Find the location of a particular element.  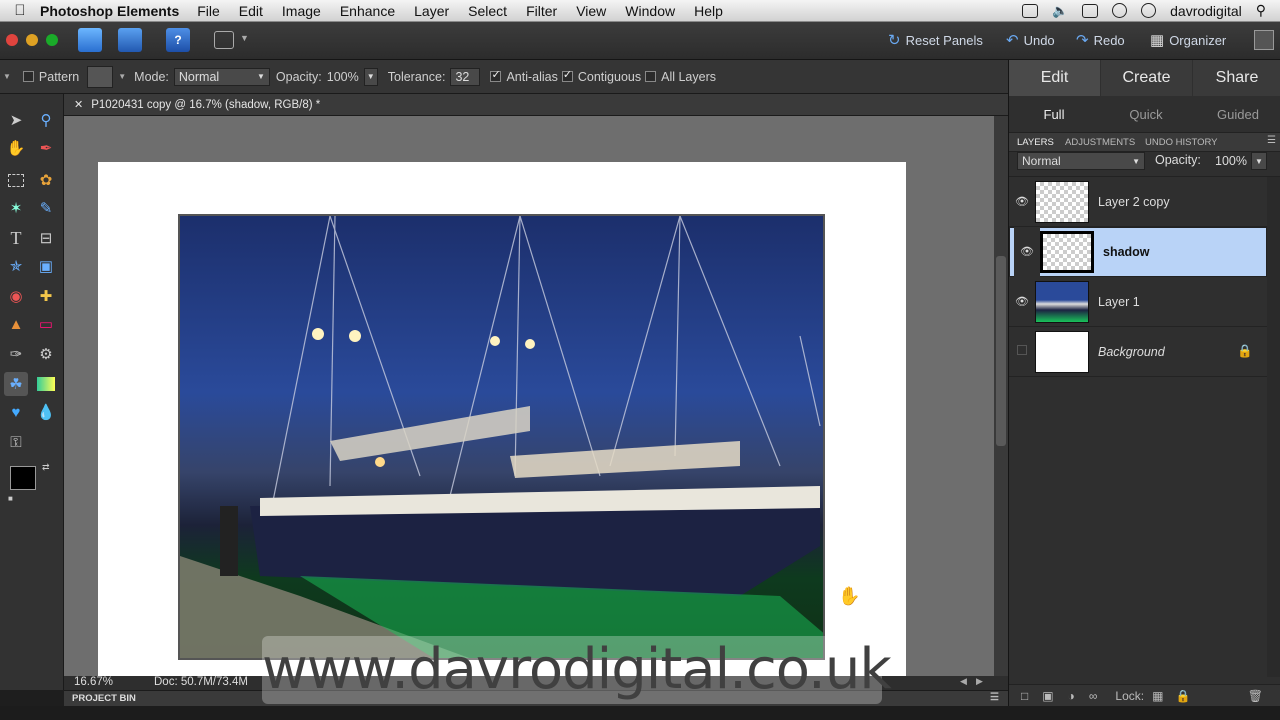

menu-help: Help is located at coordinates (708, 11).